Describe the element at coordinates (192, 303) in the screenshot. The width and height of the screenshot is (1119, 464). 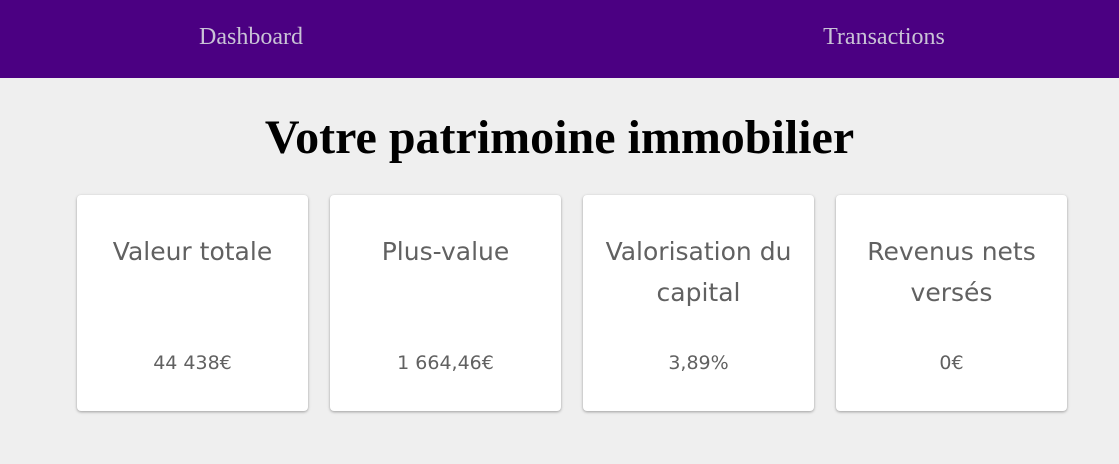
I see `stat-card-valeur-totale: Valeur totale 44 438€` at that location.